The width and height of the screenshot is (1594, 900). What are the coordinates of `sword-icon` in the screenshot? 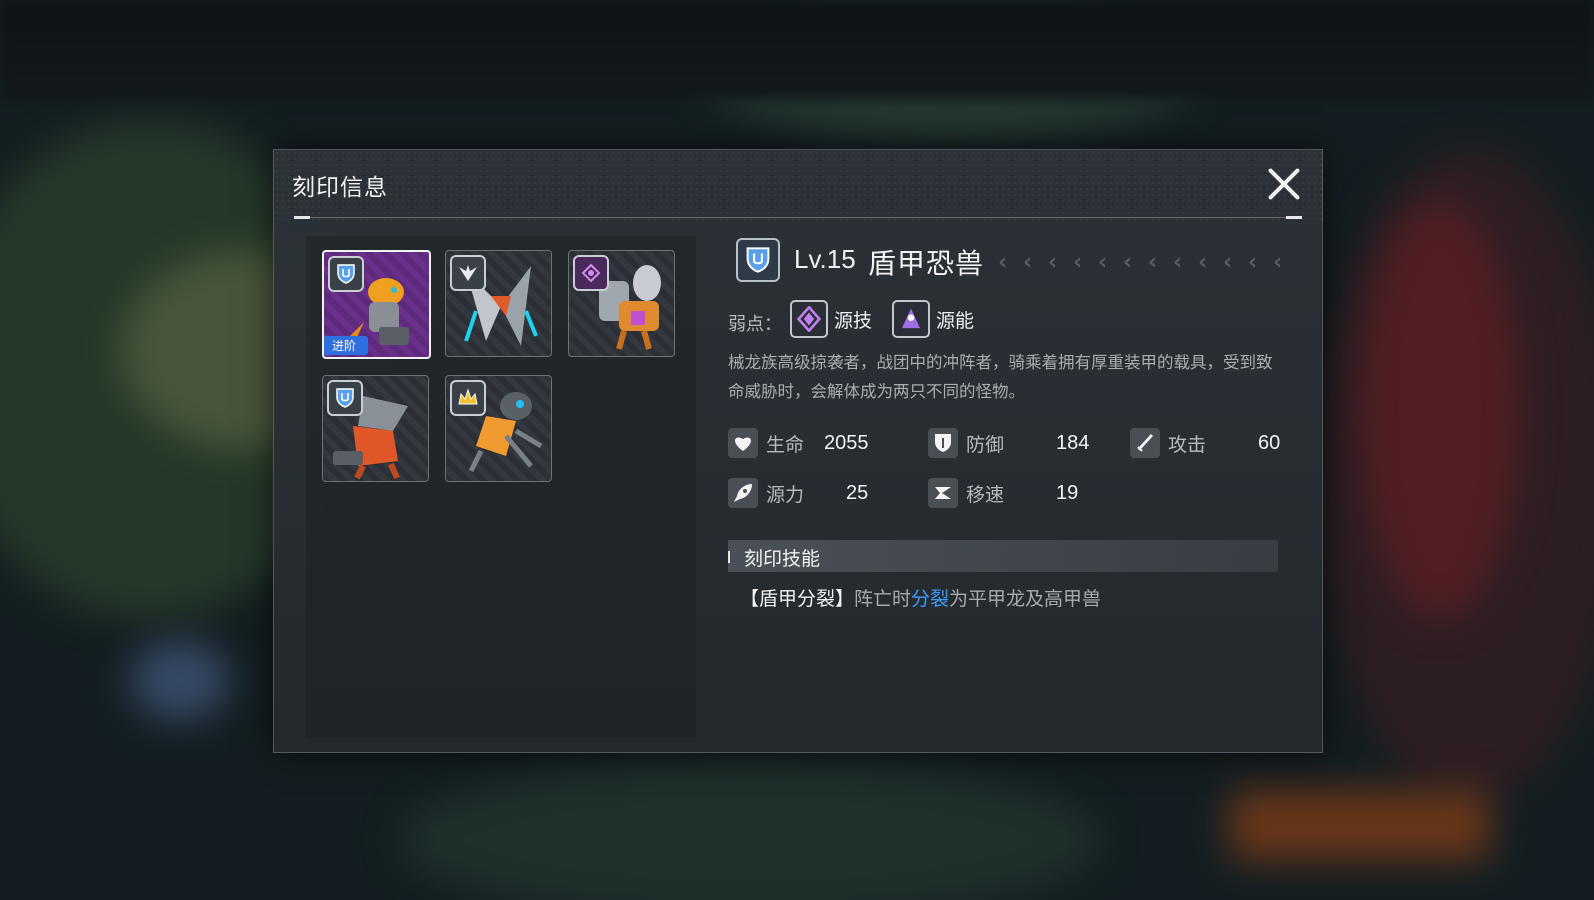 It's located at (1145, 443).